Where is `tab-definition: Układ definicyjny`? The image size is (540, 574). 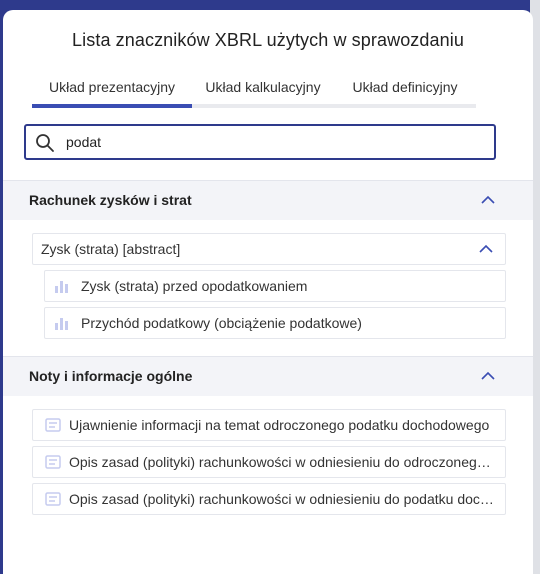
tab-definition: Układ definicyjny is located at coordinates (405, 87).